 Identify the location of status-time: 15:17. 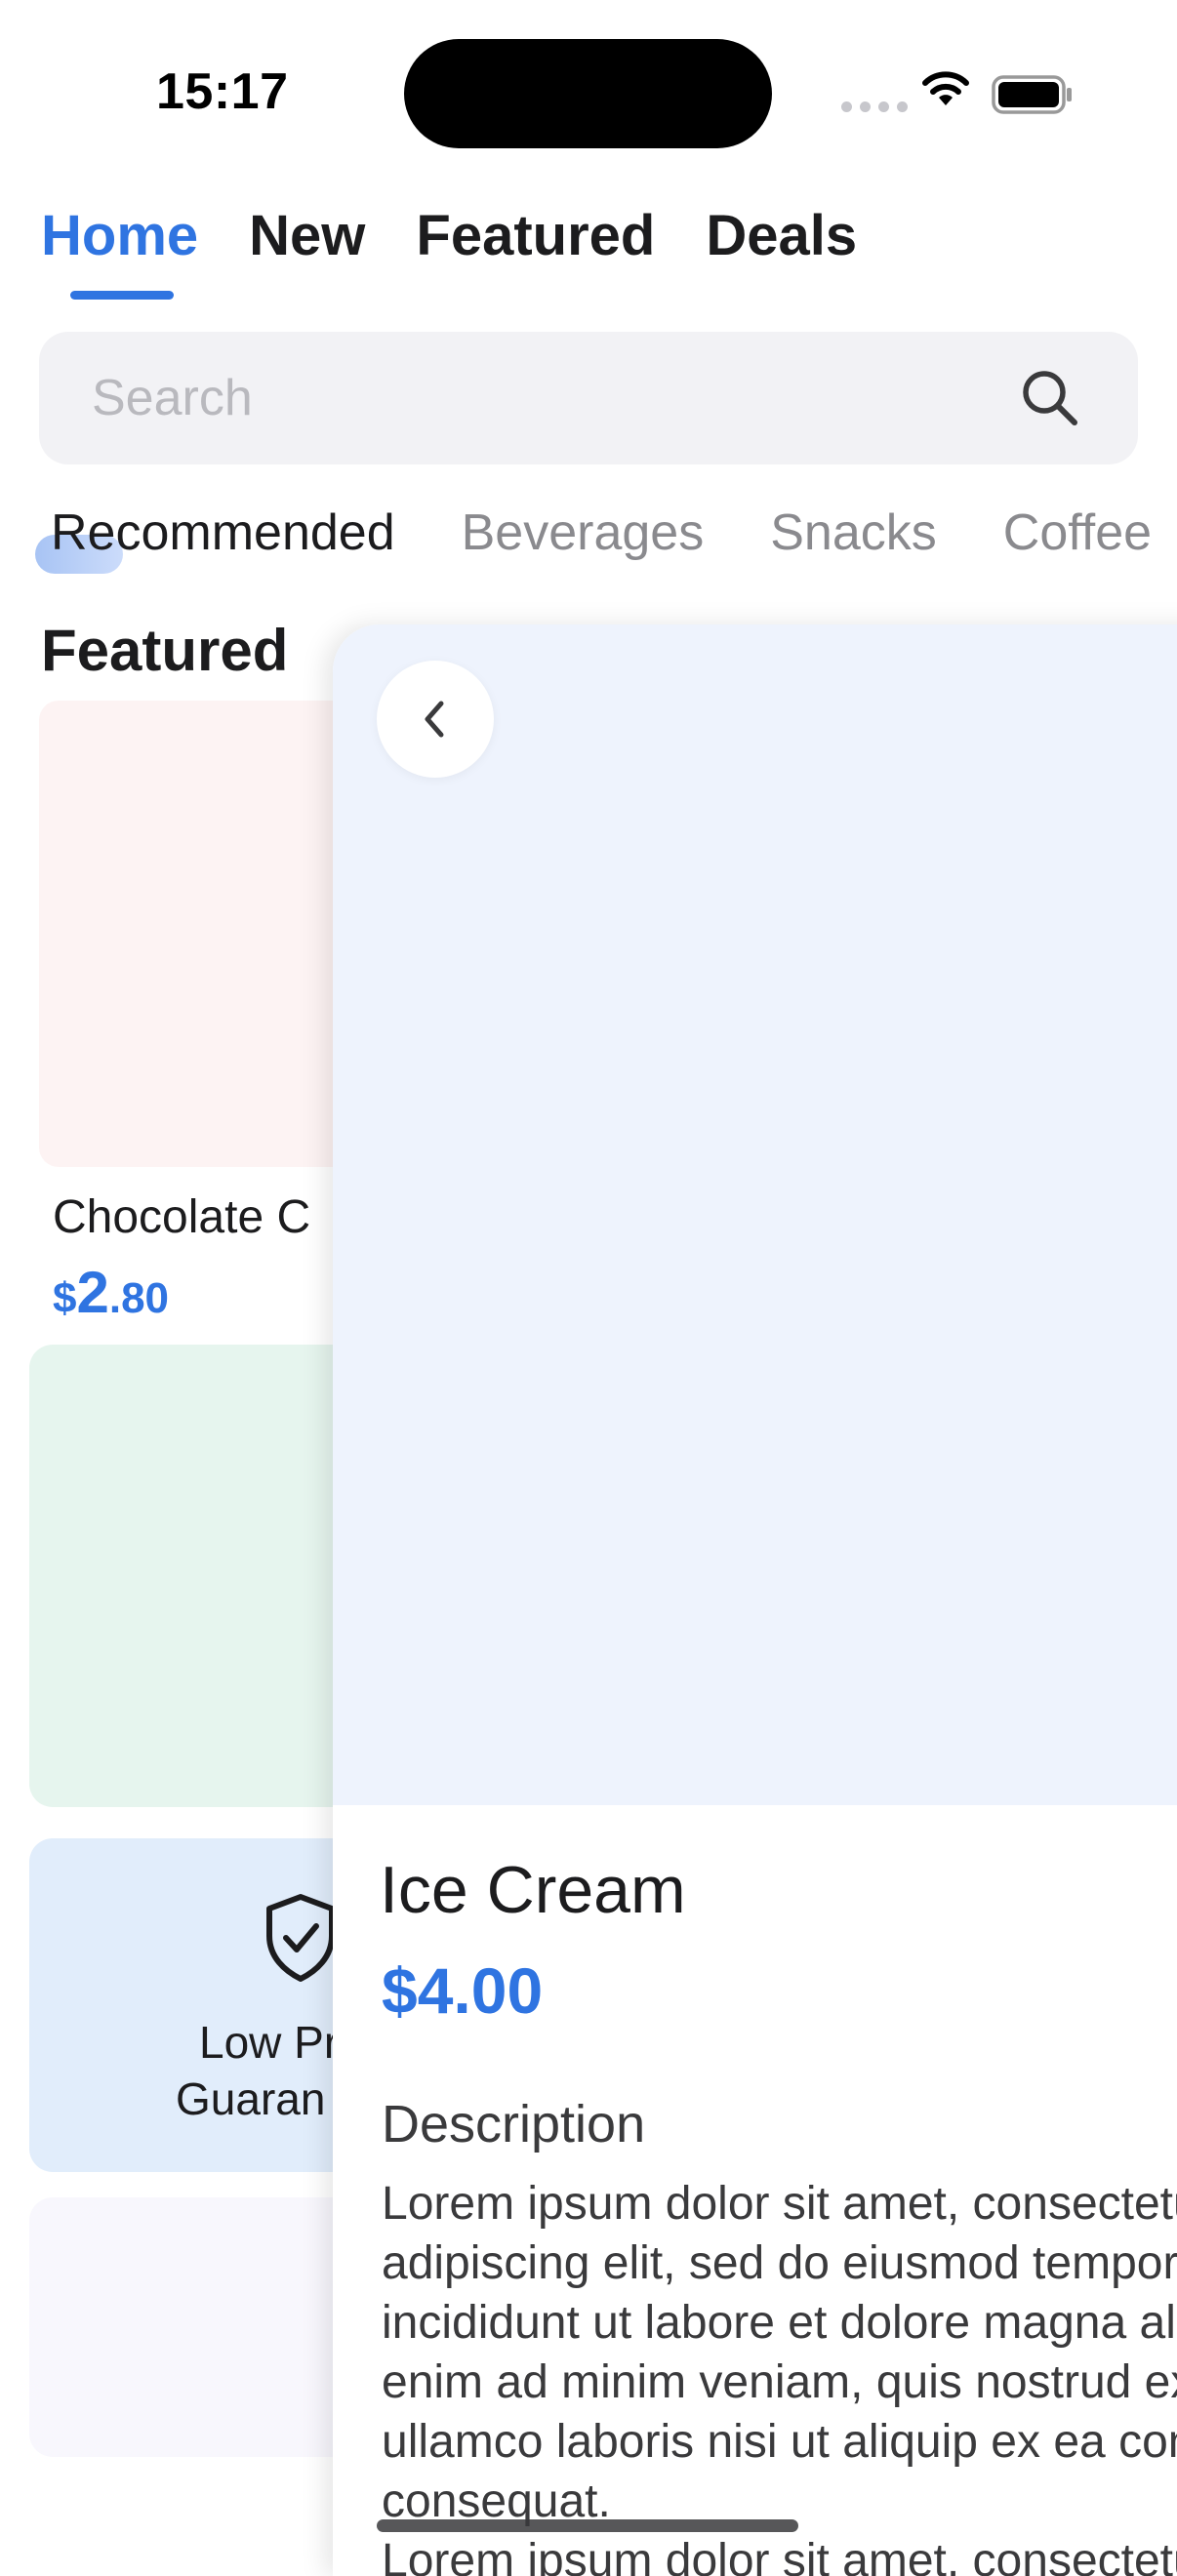
(222, 91).